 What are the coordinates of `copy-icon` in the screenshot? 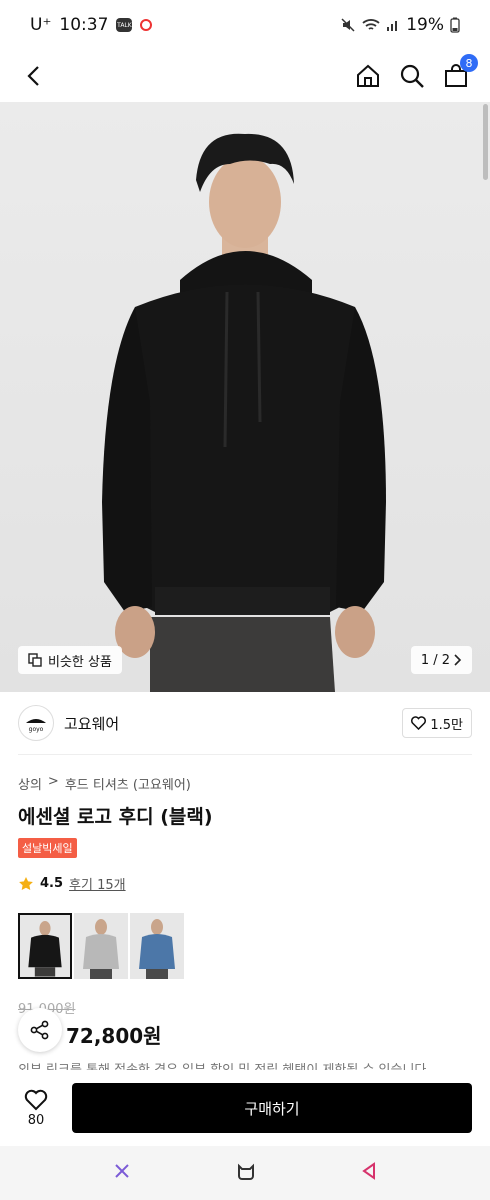 It's located at (35, 660).